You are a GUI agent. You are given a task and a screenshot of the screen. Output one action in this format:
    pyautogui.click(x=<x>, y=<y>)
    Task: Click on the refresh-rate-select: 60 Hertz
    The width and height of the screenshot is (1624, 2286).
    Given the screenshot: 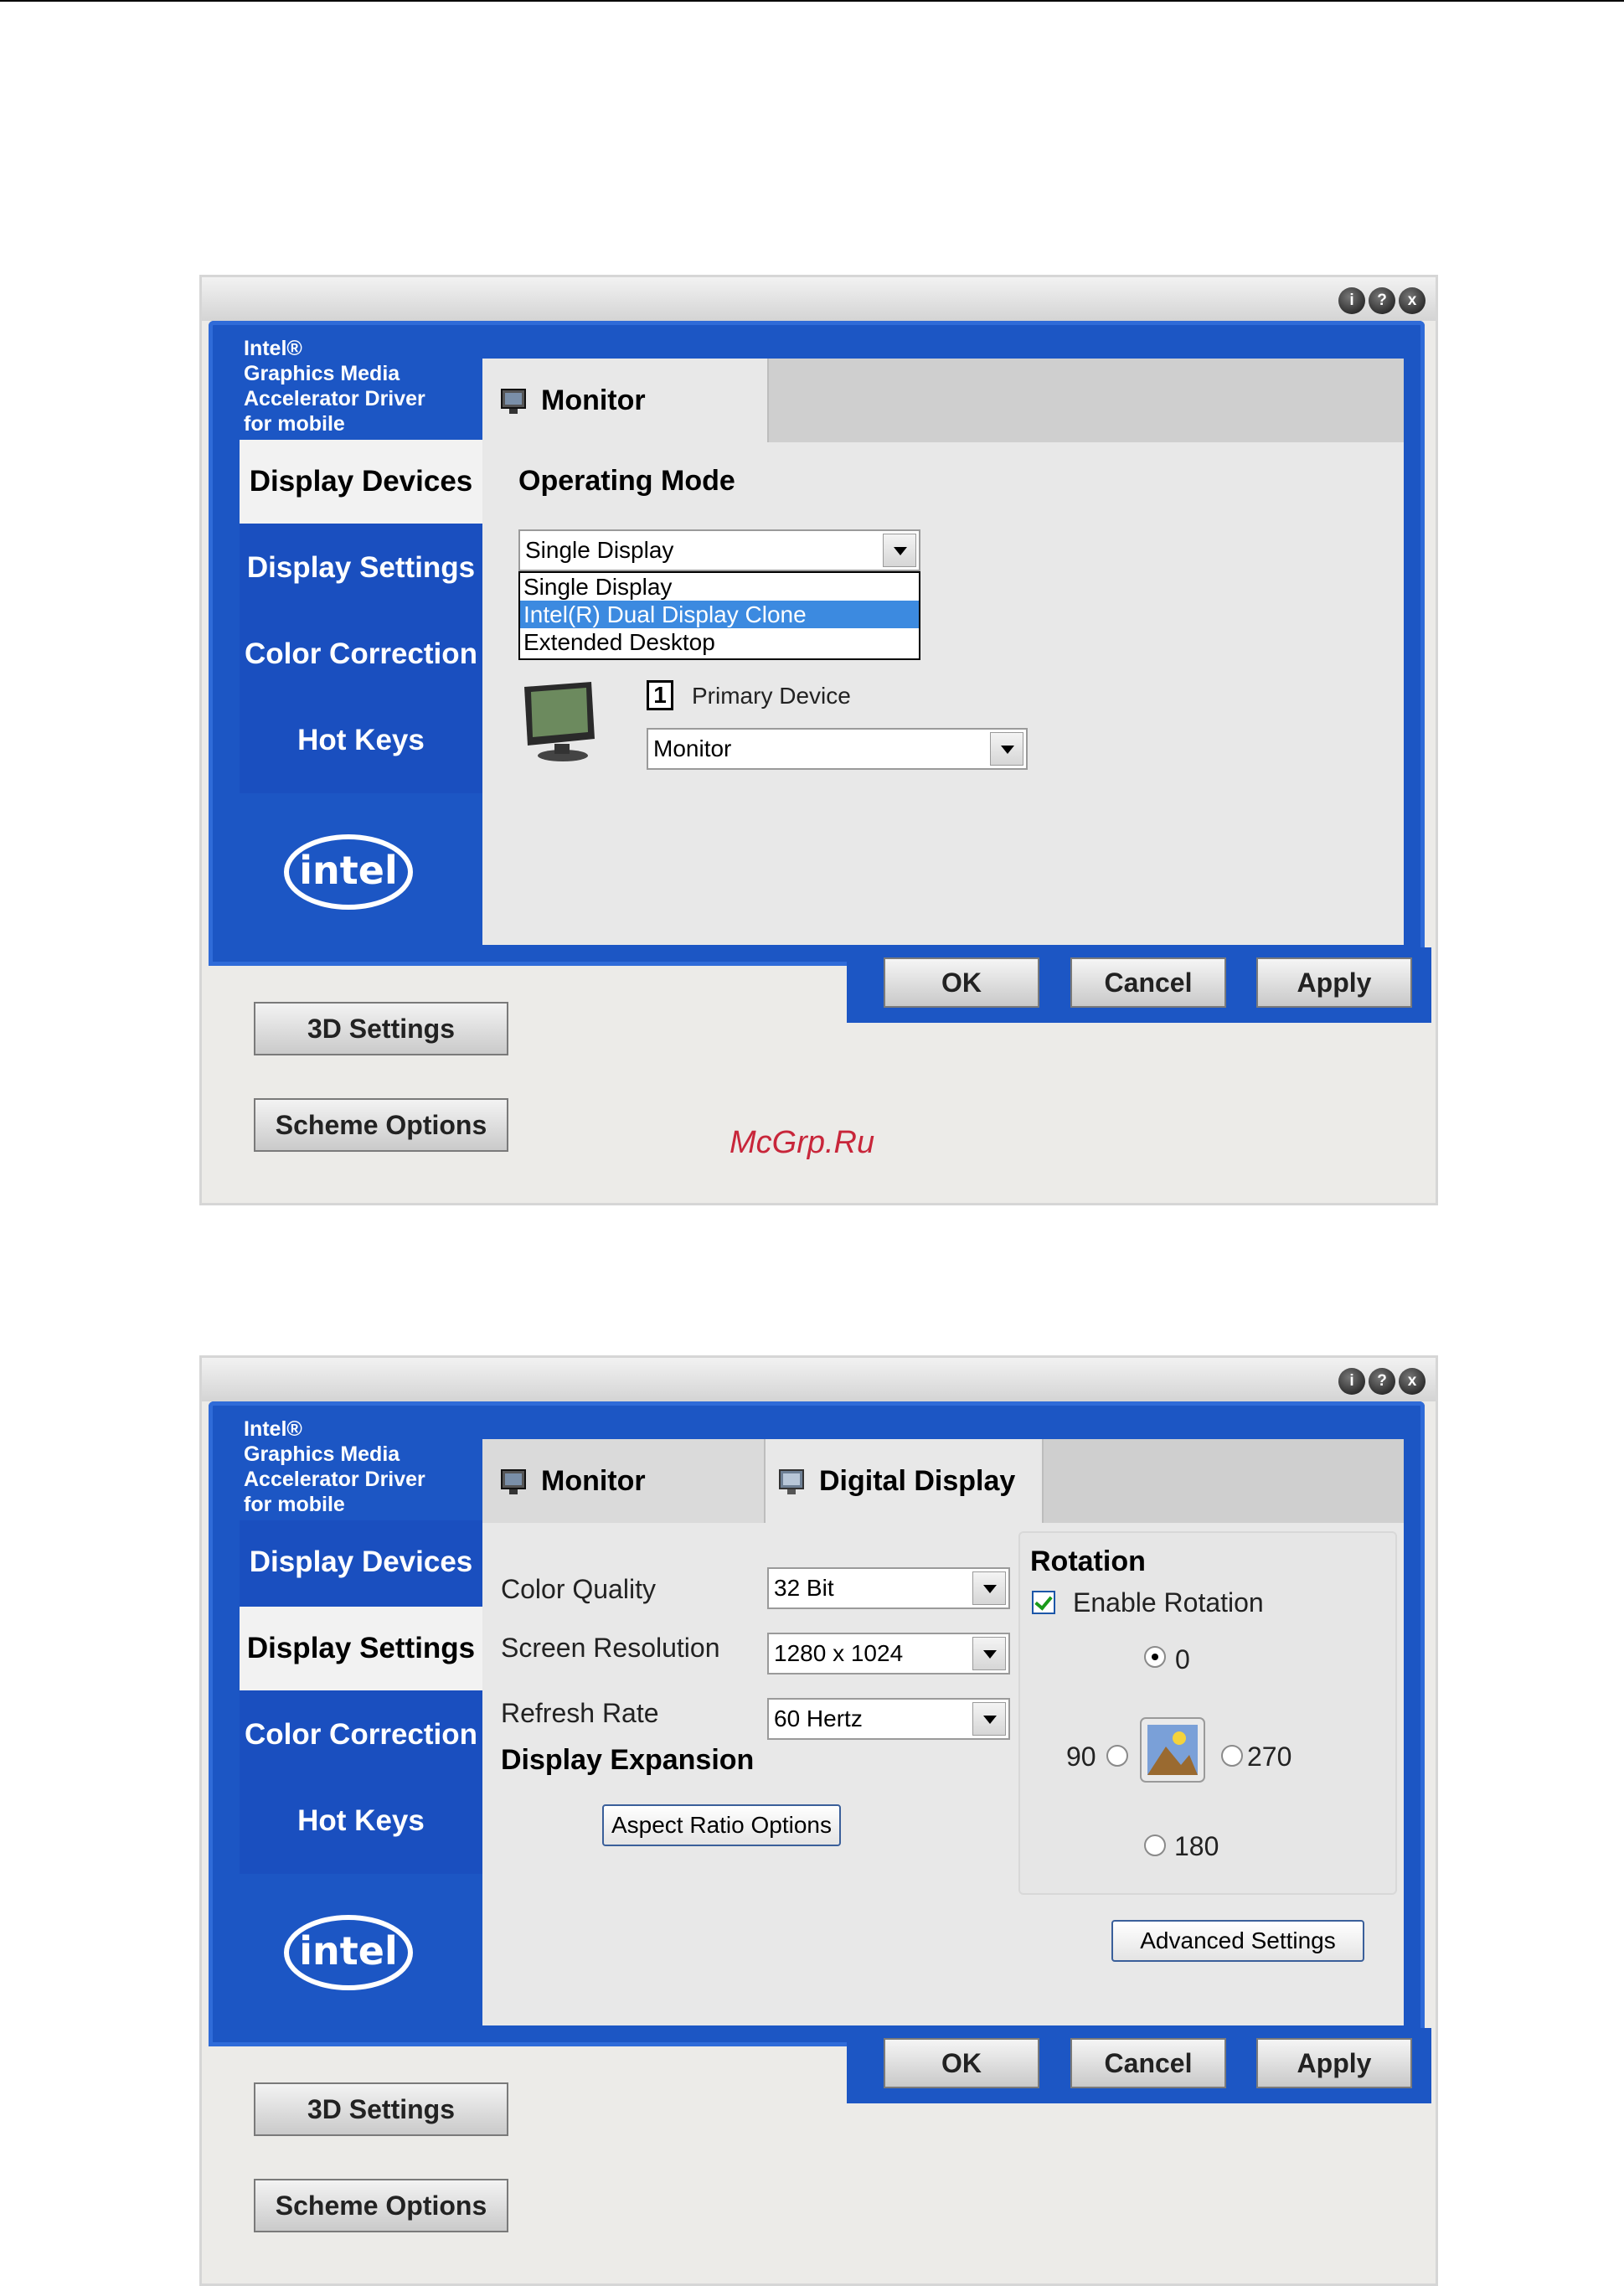 What is the action you would take?
    pyautogui.click(x=888, y=1719)
    